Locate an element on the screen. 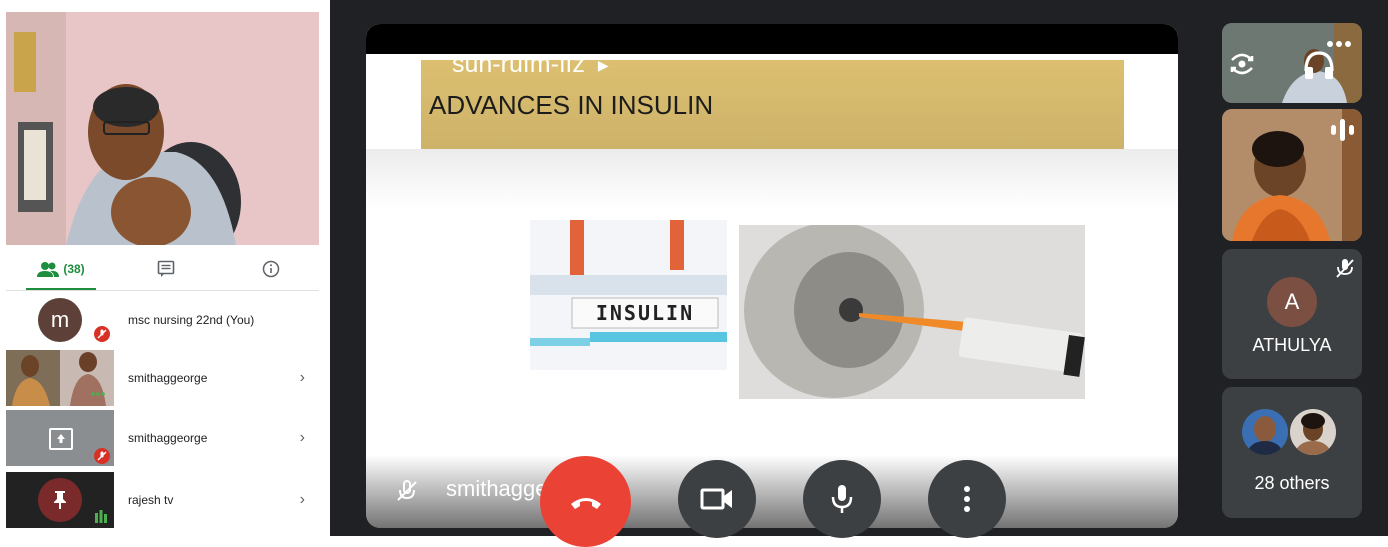 The height and width of the screenshot is (547, 1388). chat-icon is located at coordinates (166, 268).